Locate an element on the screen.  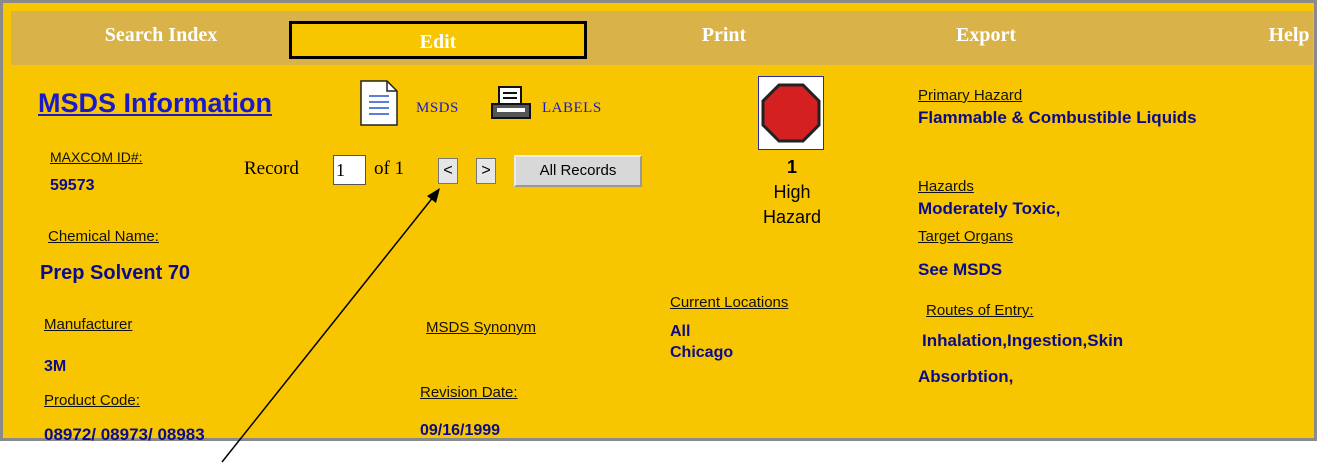
menu-search-index: Search Index is located at coordinates (161, 35).